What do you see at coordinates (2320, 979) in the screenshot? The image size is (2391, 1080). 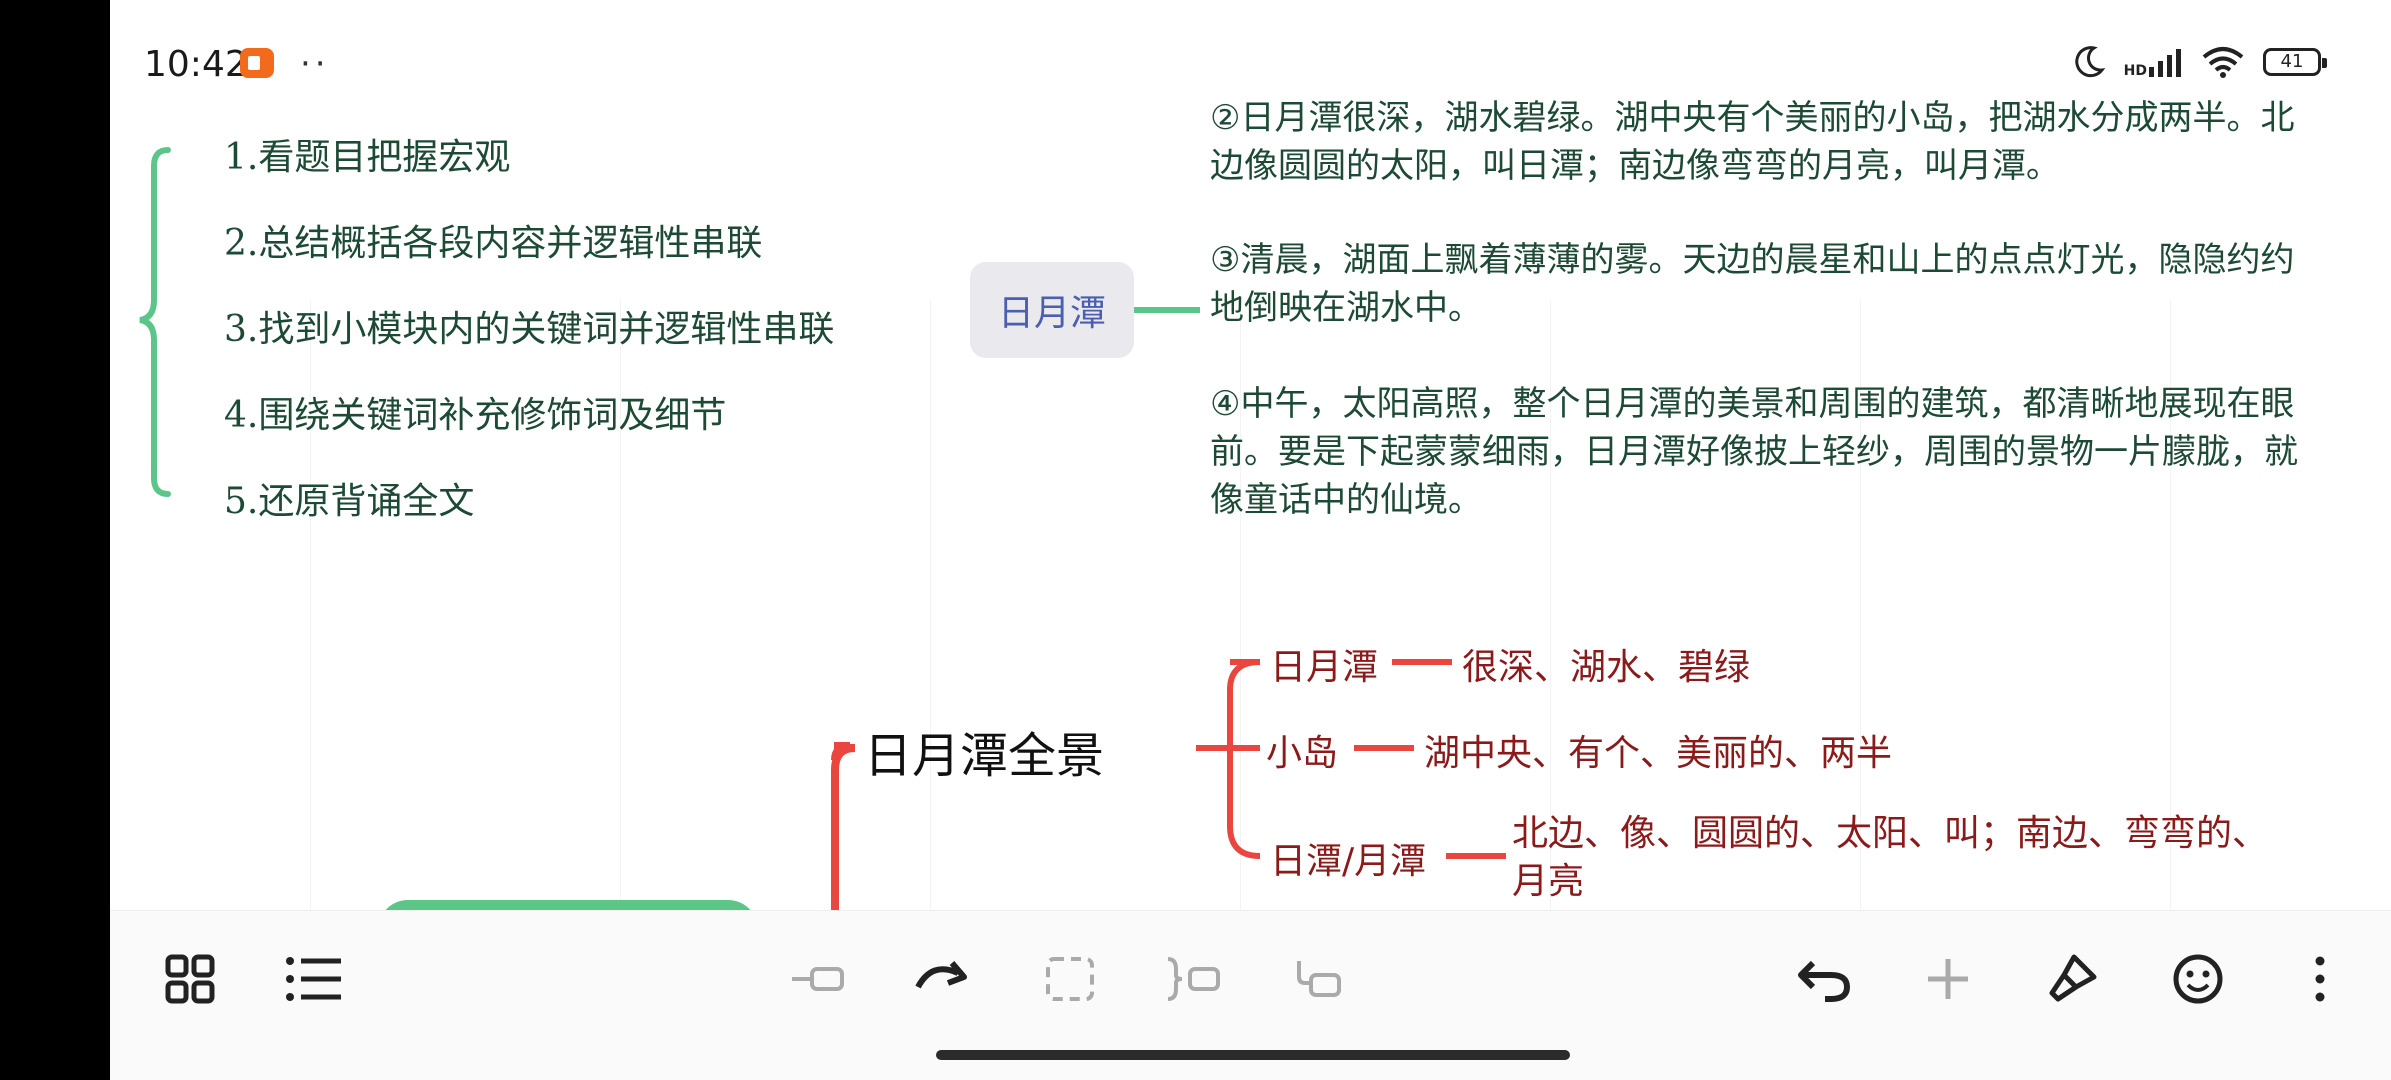 I see `more-icon` at bounding box center [2320, 979].